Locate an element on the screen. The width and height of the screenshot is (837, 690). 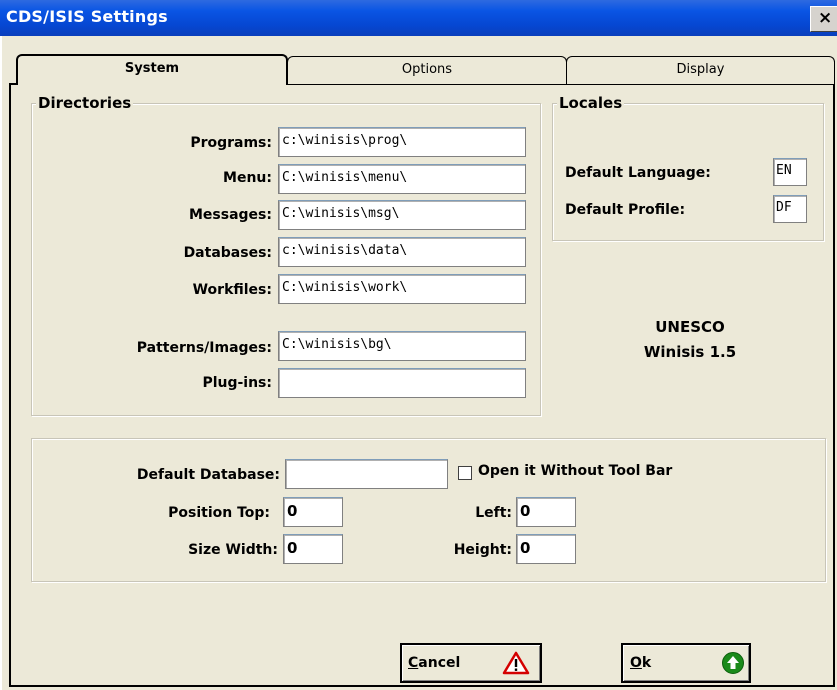
active-tab-joint is located at coordinates (152, 84).